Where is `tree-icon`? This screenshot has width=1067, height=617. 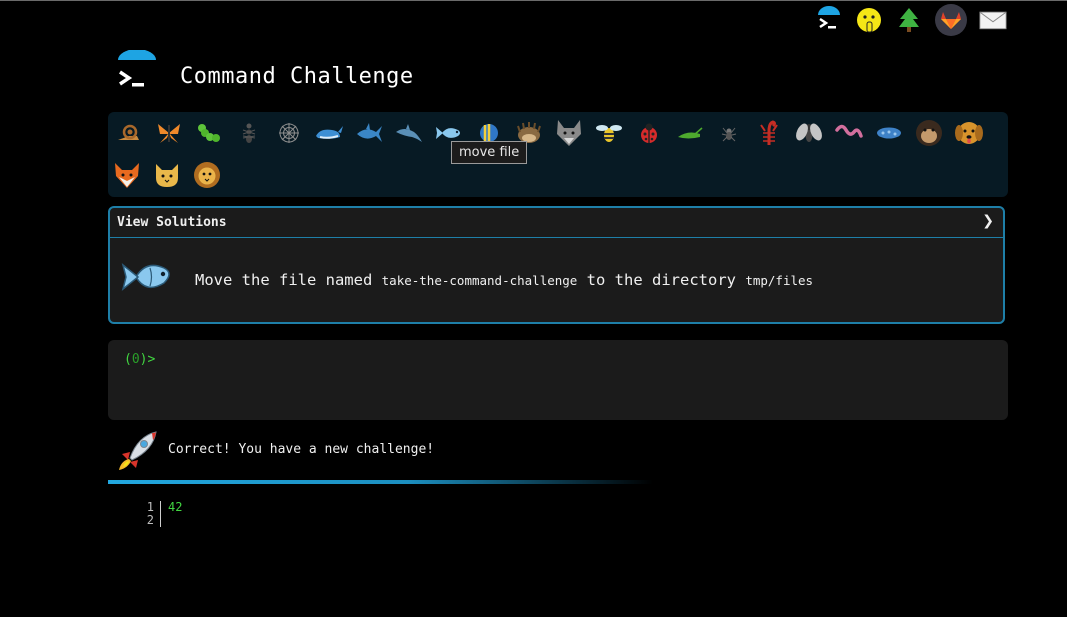
tree-icon is located at coordinates (909, 20).